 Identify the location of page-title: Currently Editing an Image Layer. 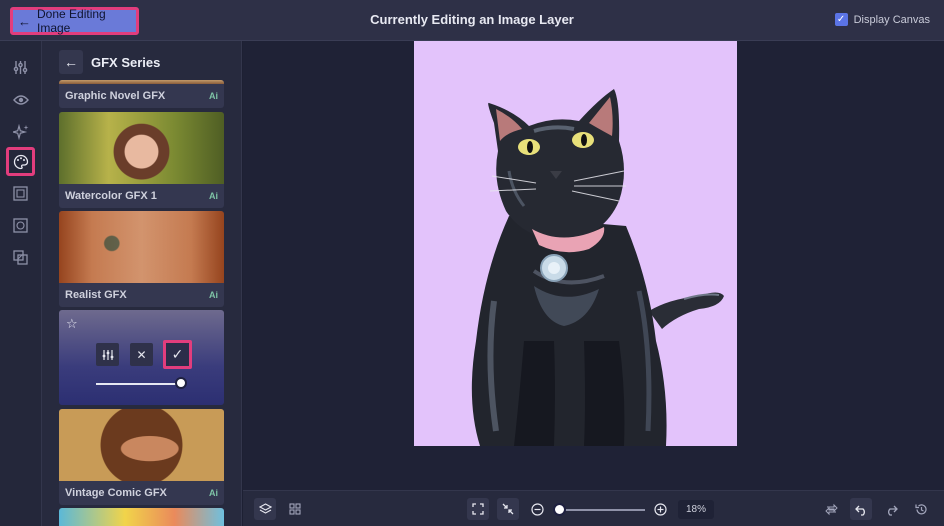
(472, 19).